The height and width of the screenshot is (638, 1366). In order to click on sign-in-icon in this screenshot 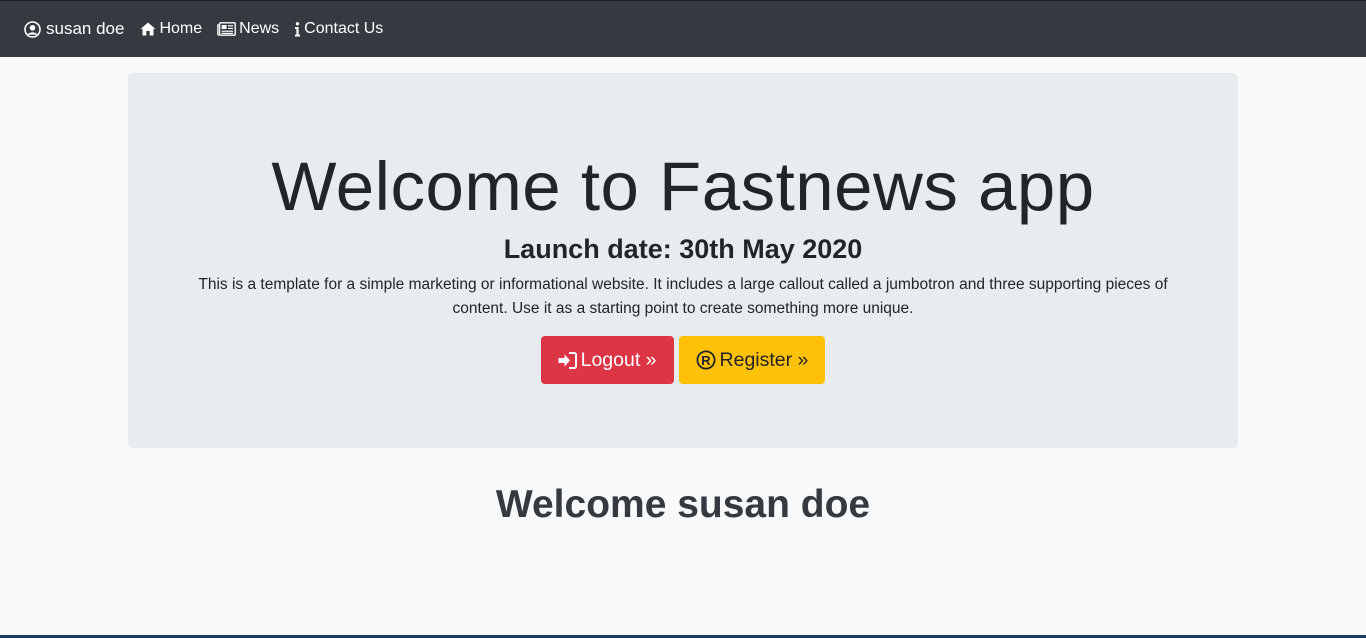, I will do `click(567, 360)`.